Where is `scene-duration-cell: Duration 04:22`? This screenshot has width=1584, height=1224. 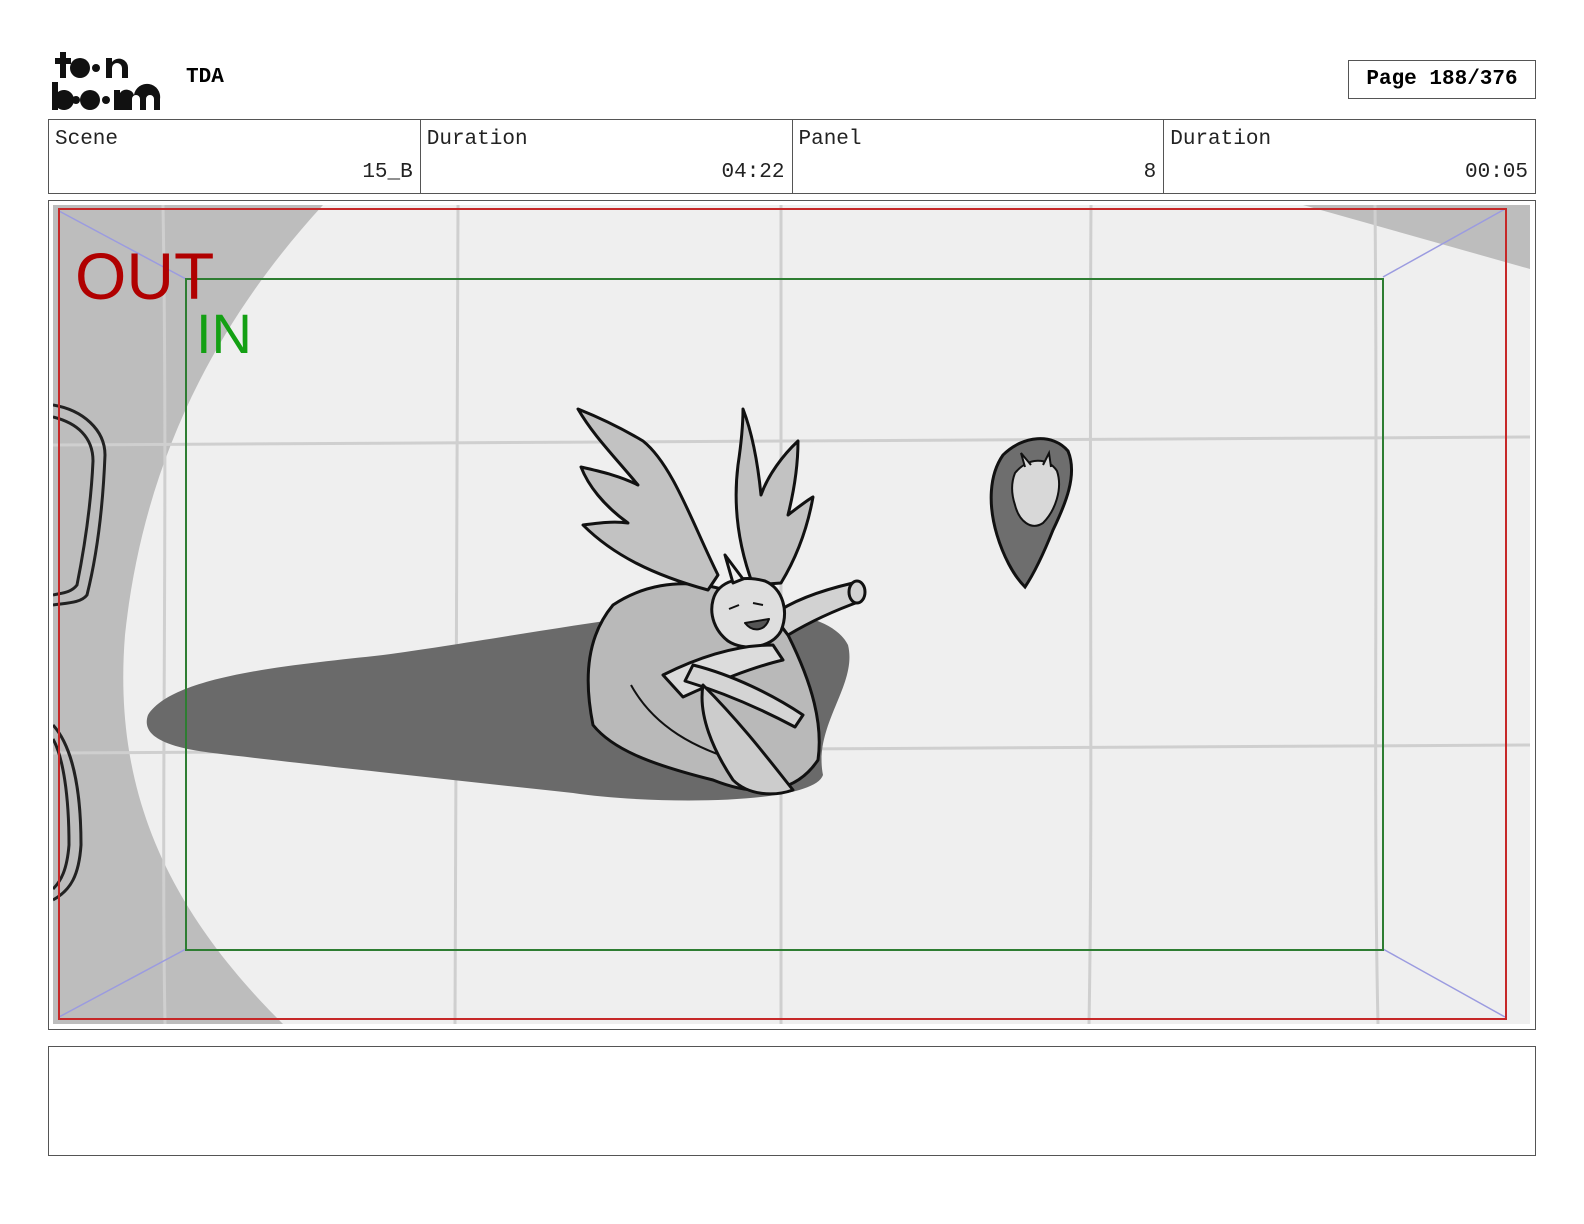
scene-duration-cell: Duration 04:22 is located at coordinates (607, 156).